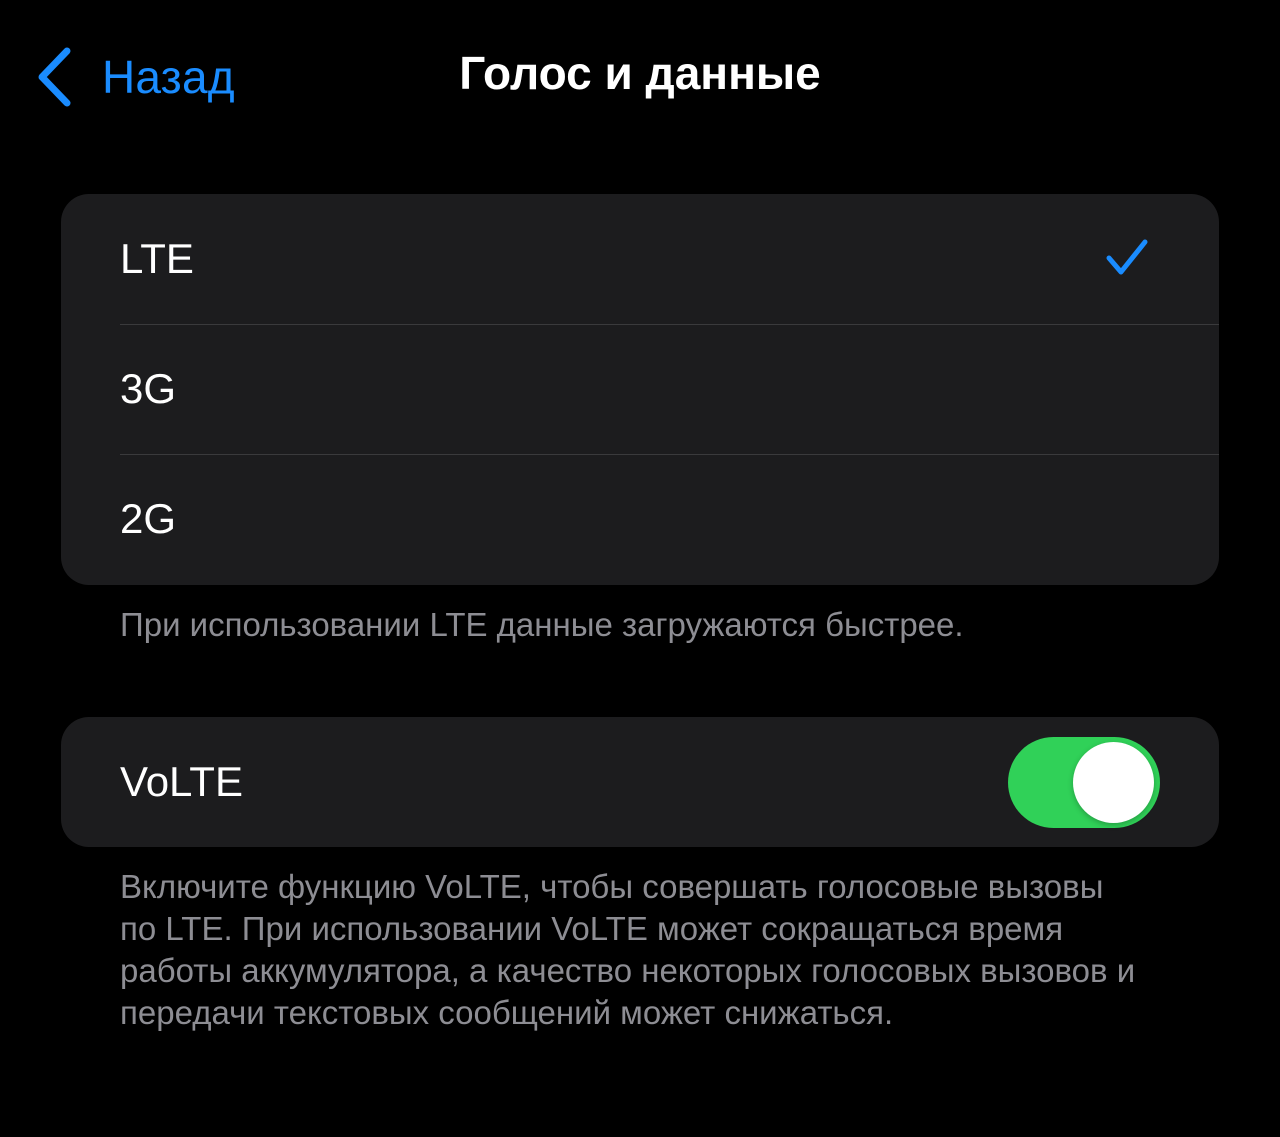 This screenshot has width=1280, height=1137. What do you see at coordinates (640, 519) in the screenshot?
I see `option-2g: 2G` at bounding box center [640, 519].